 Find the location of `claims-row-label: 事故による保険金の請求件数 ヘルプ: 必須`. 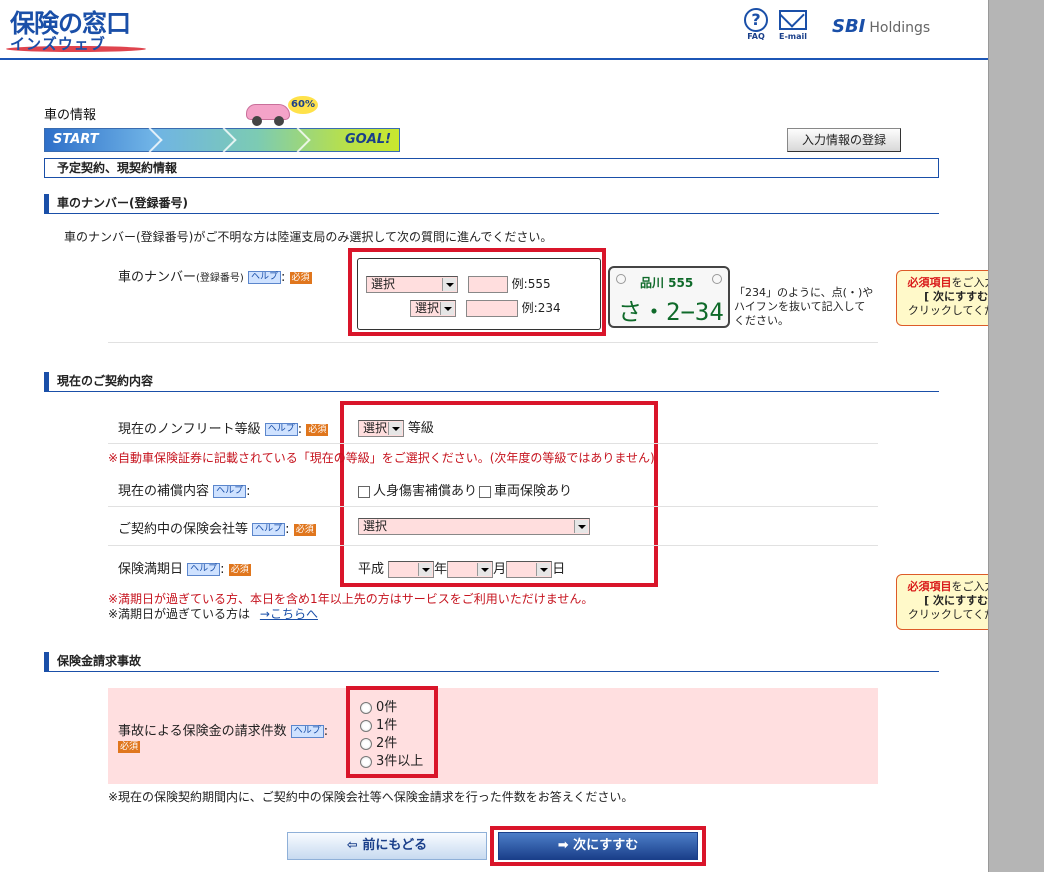

claims-row-label: 事故による保険金の請求件数 ヘルプ: 必須 is located at coordinates (223, 738).